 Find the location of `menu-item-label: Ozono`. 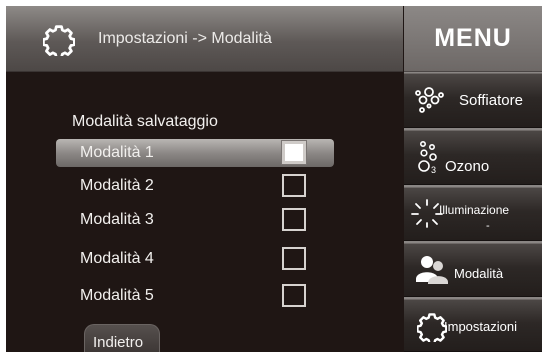

menu-item-label: Ozono is located at coordinates (467, 166).